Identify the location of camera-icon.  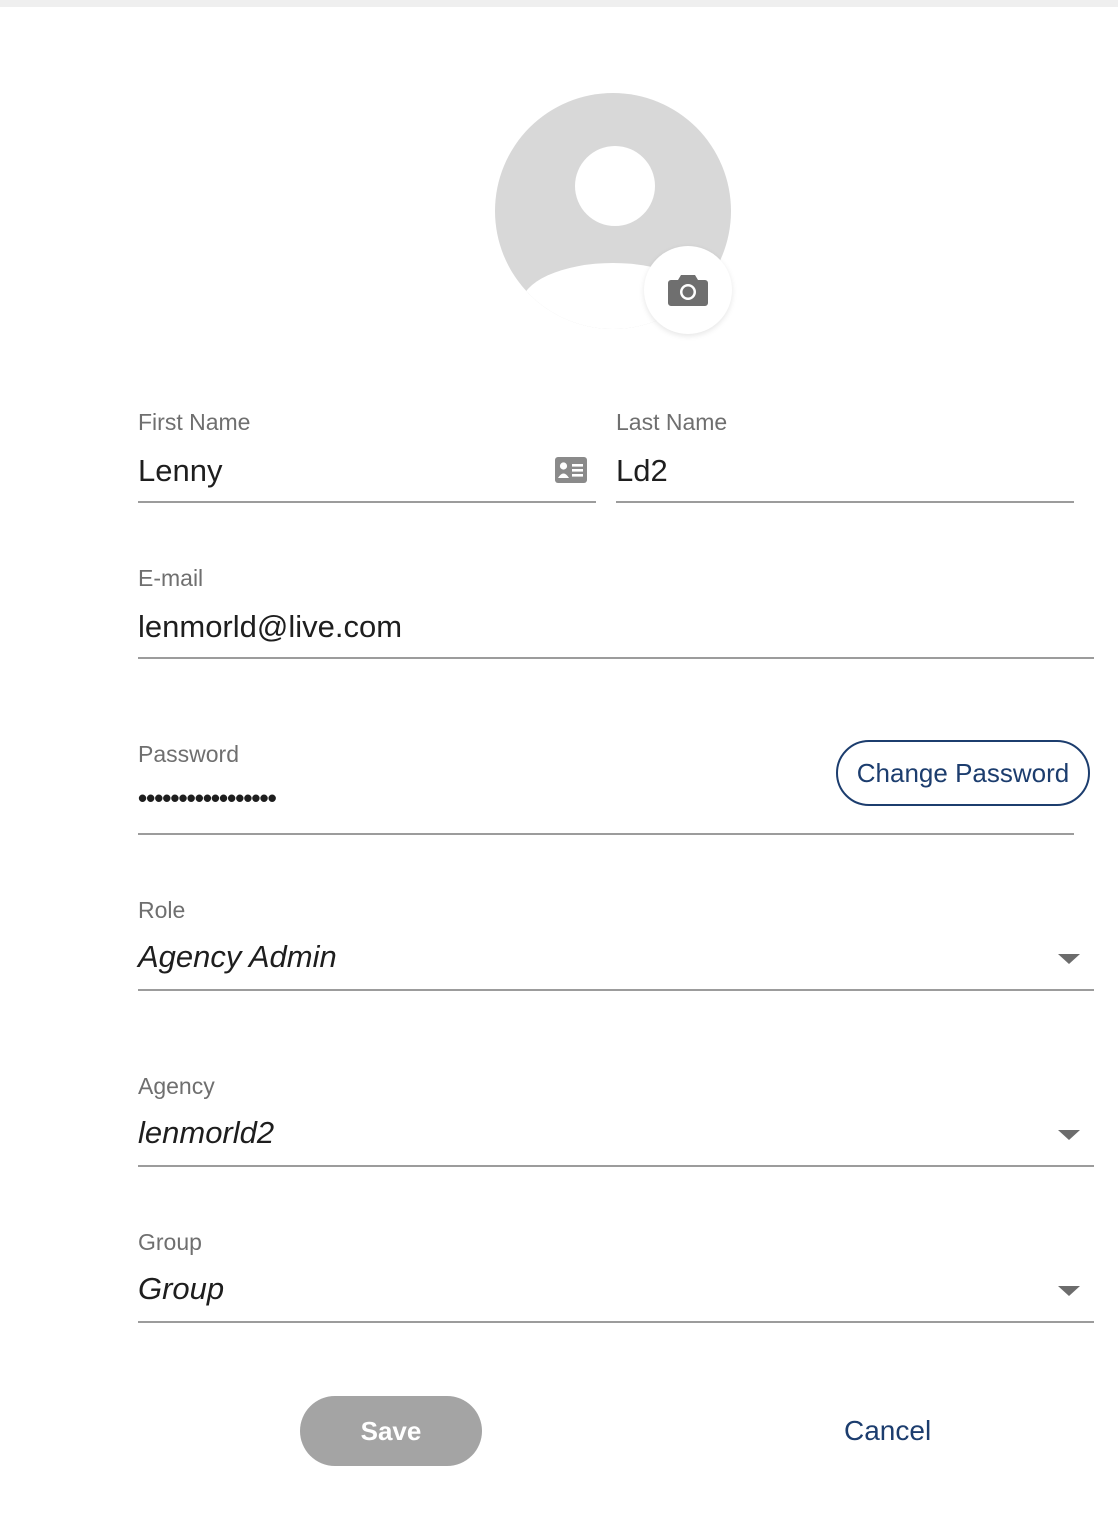
(688, 290).